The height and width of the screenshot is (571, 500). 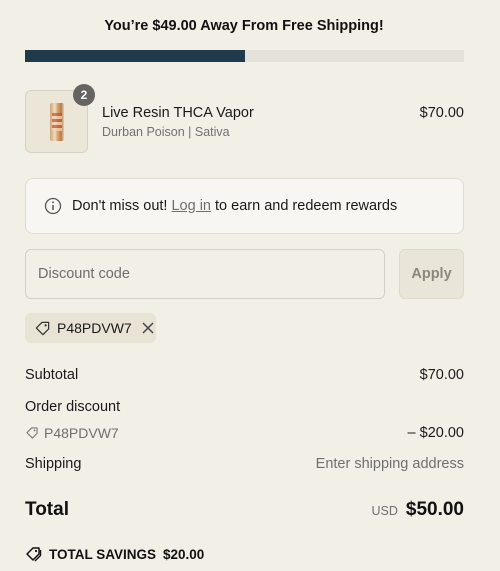 What do you see at coordinates (441, 375) in the screenshot?
I see `subtotal-value: $70.00` at bounding box center [441, 375].